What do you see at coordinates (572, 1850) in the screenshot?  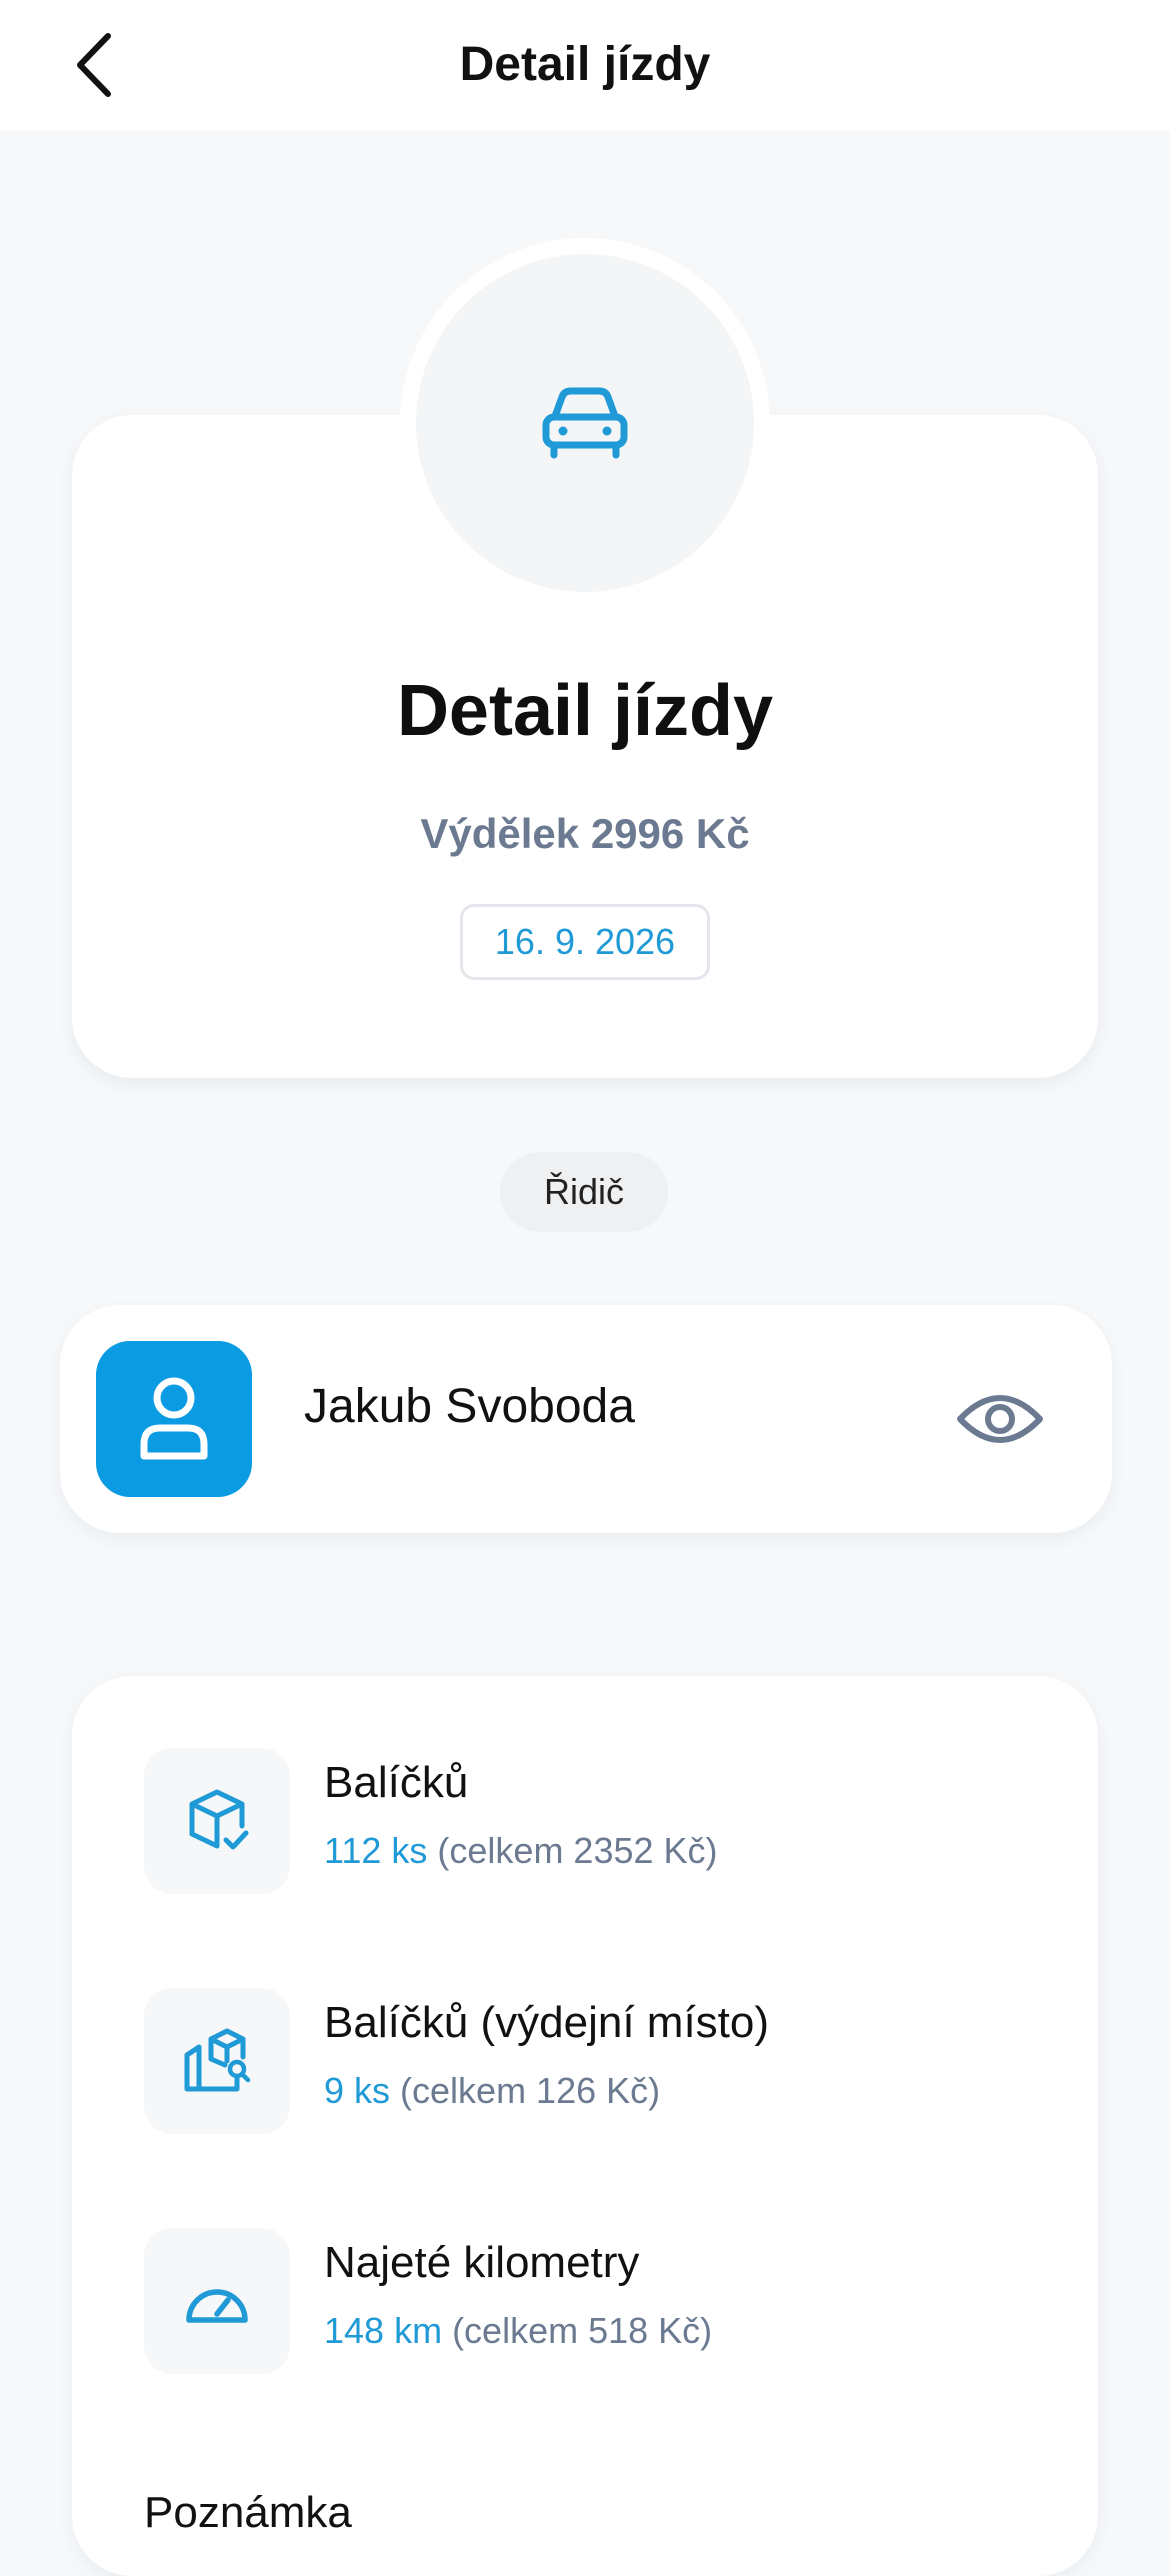 I see `stat-total: (celkem 2352 Kč)` at bounding box center [572, 1850].